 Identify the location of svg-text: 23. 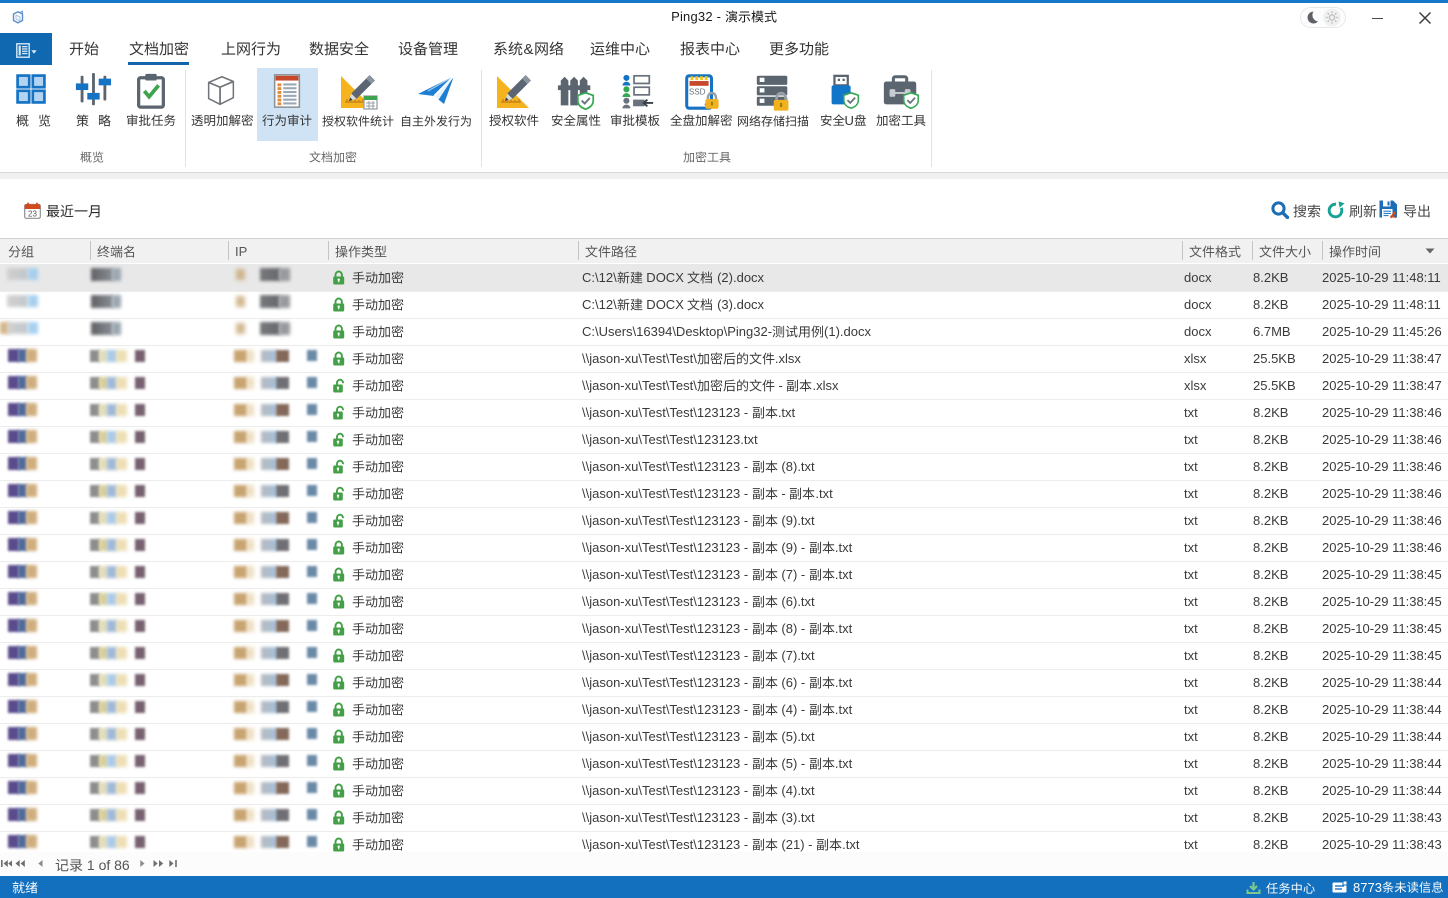
(32, 213).